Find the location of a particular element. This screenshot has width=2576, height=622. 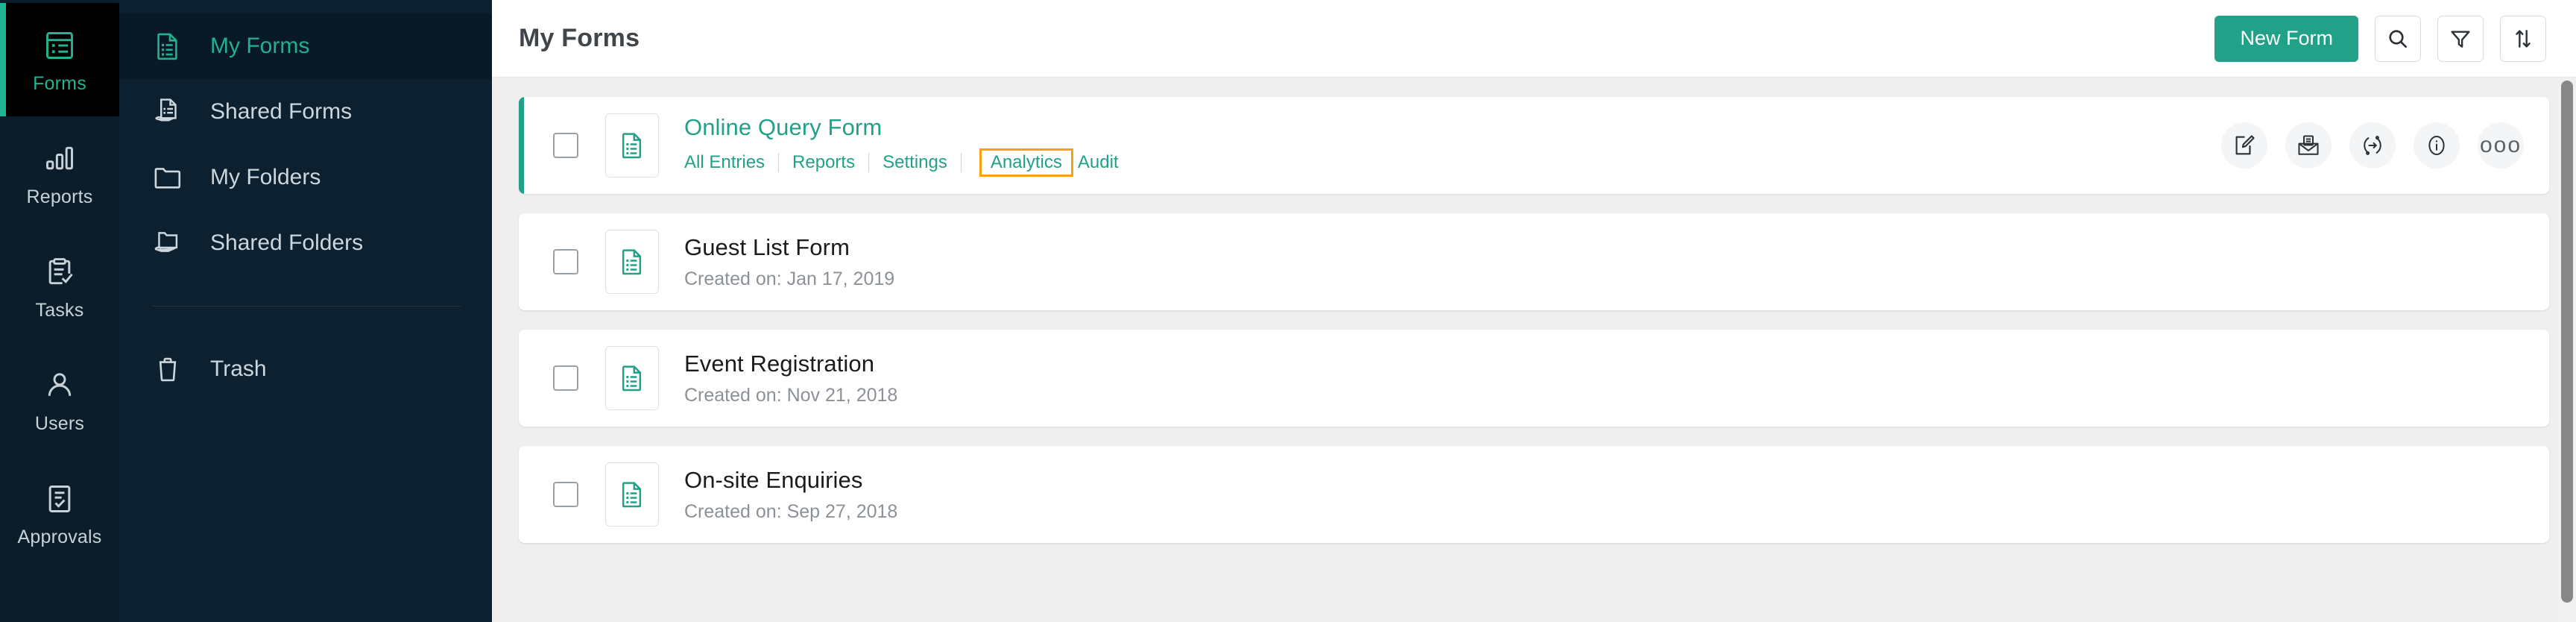

rail-item-forms: Forms is located at coordinates (60, 59).